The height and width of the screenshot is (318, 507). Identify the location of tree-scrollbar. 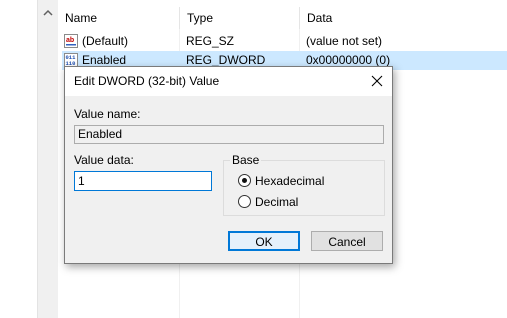
(48, 159).